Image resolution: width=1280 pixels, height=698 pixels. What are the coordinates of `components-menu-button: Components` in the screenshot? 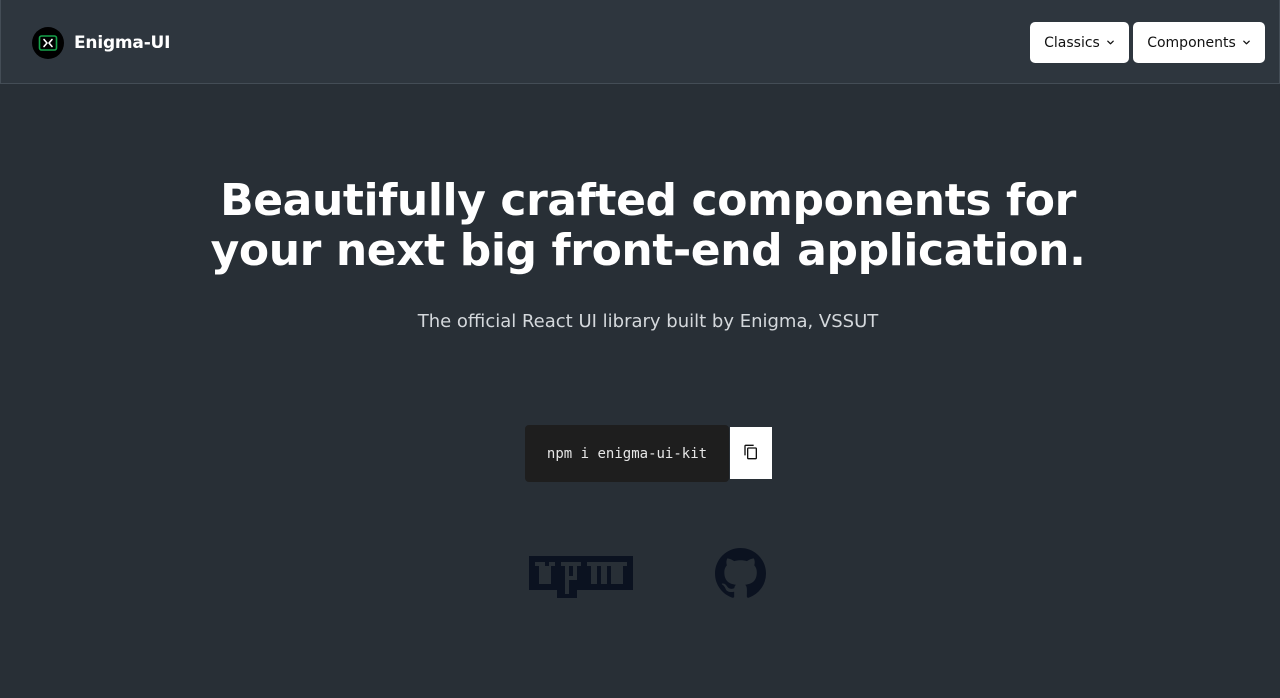 It's located at (1199, 42).